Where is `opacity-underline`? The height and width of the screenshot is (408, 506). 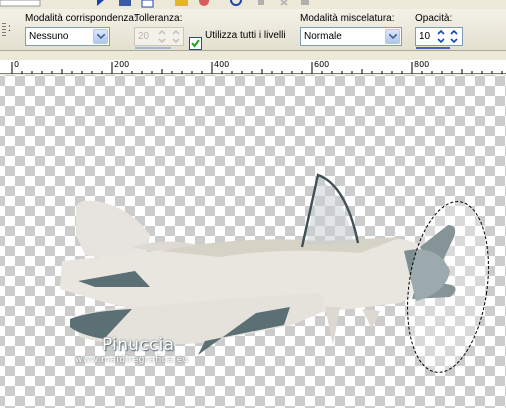
opacity-underline is located at coordinates (433, 48).